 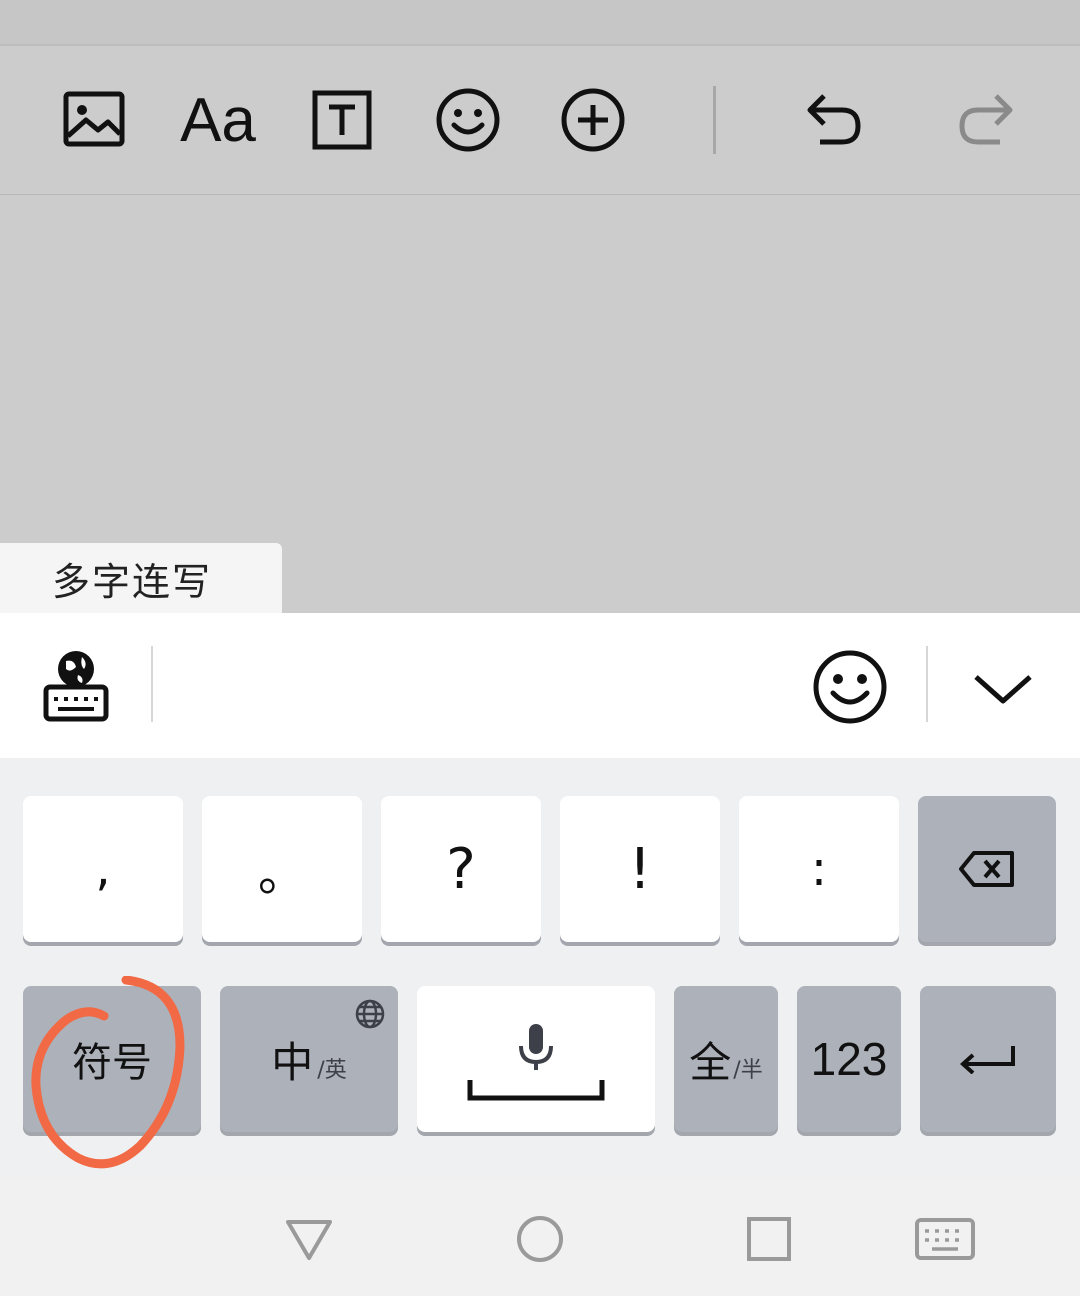 What do you see at coordinates (292, 1062) in the screenshot?
I see `key-label: 中` at bounding box center [292, 1062].